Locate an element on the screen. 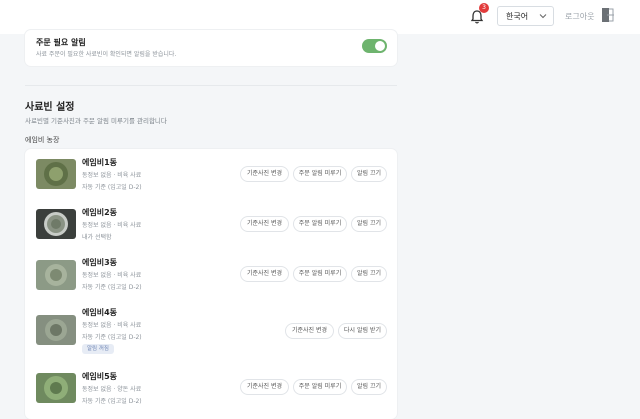 The height and width of the screenshot is (419, 640). bin-name: 에임비5동 is located at coordinates (100, 376).